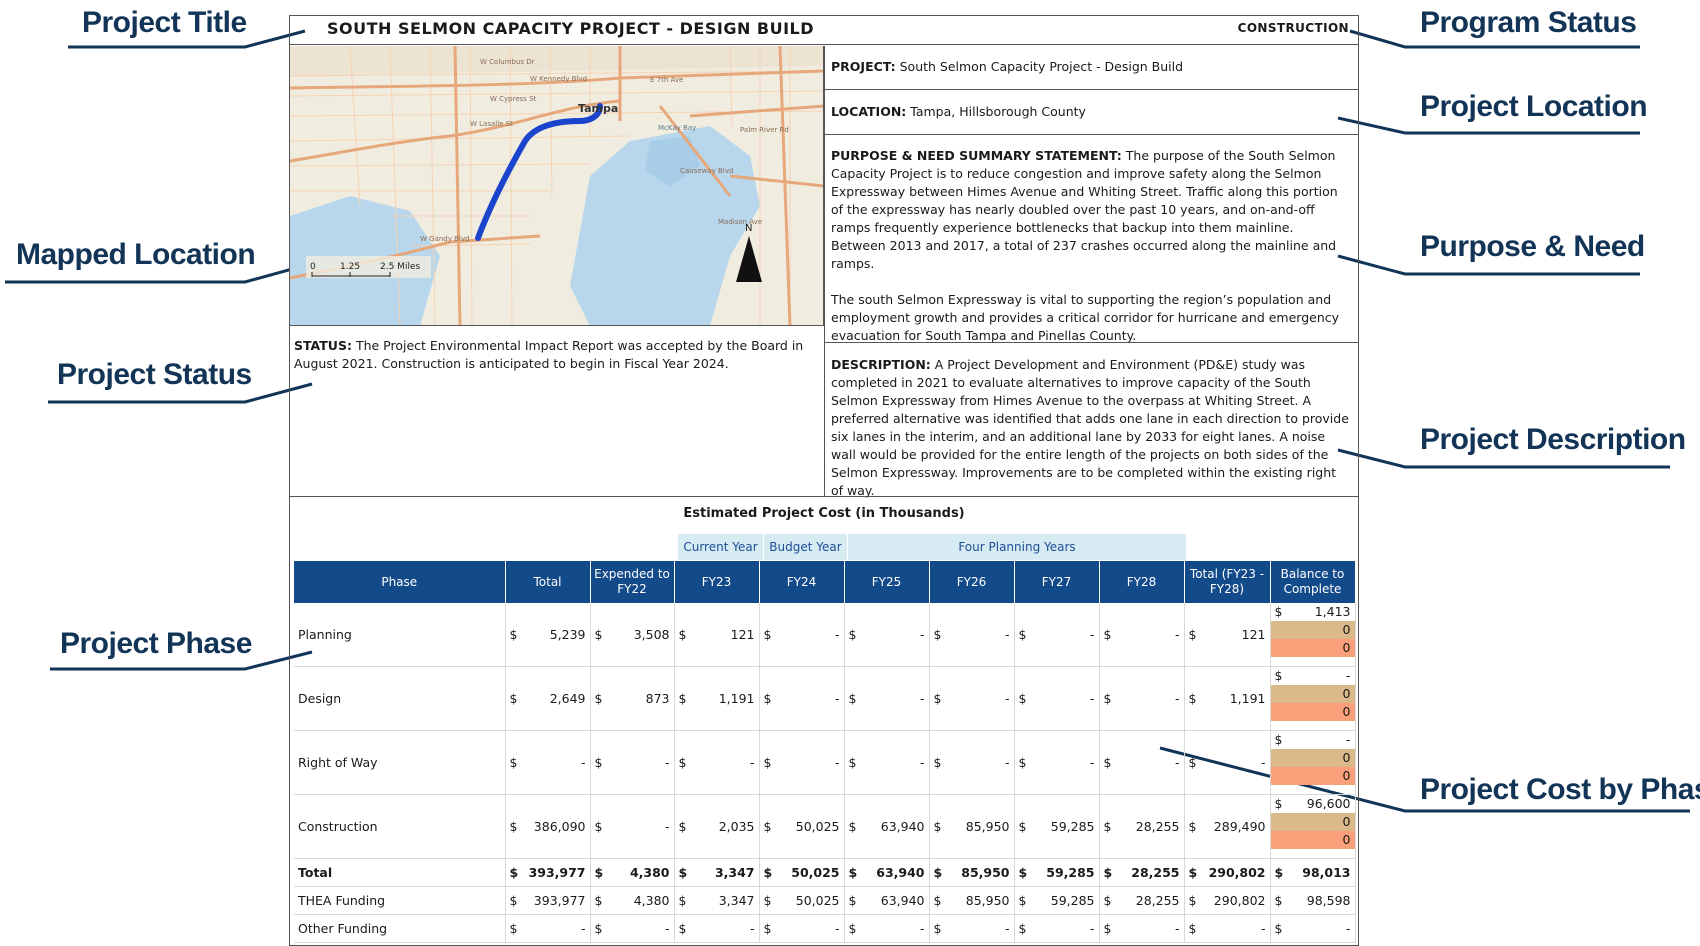 The width and height of the screenshot is (1700, 946). I want to click on cost-cell: $50,025, so click(802, 826).